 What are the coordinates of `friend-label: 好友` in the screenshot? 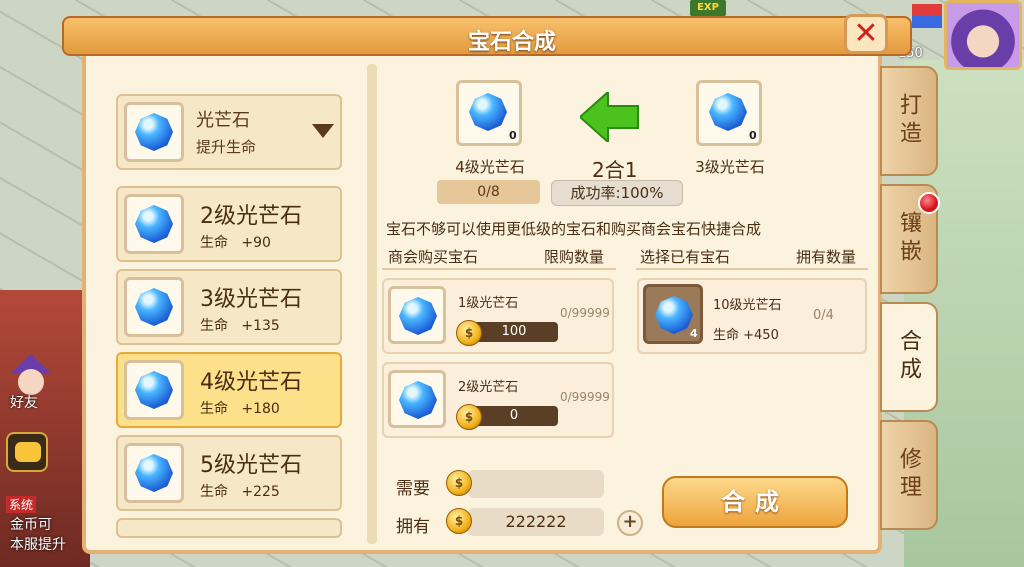 It's located at (24, 402).